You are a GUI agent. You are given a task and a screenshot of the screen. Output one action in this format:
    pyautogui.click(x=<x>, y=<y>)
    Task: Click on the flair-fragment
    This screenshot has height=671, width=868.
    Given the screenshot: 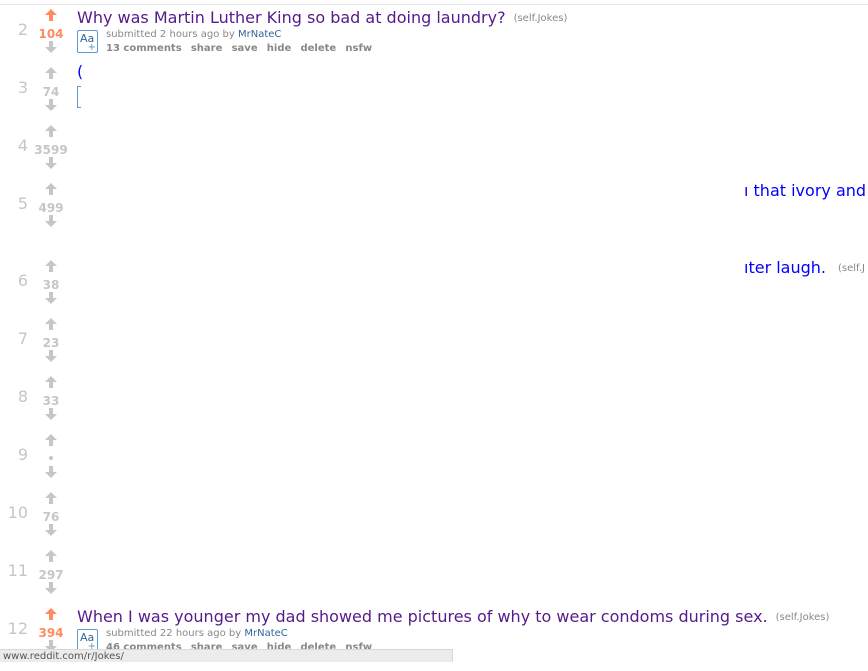 What is the action you would take?
    pyautogui.click(x=79, y=97)
    